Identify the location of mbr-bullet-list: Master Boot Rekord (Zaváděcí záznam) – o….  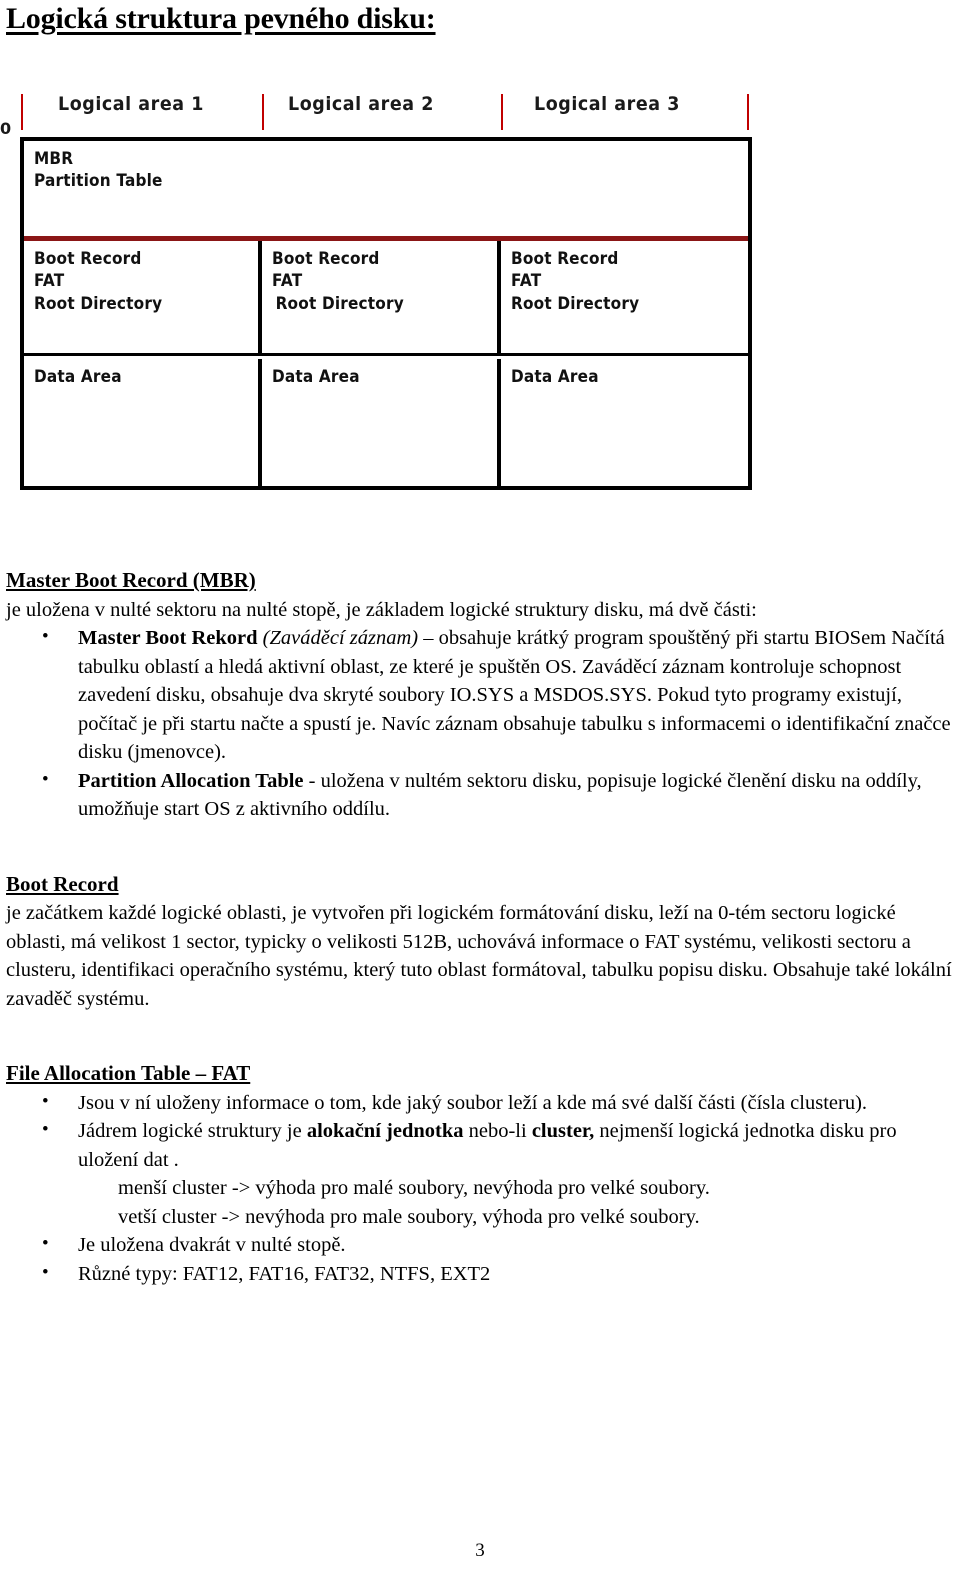
(480, 723).